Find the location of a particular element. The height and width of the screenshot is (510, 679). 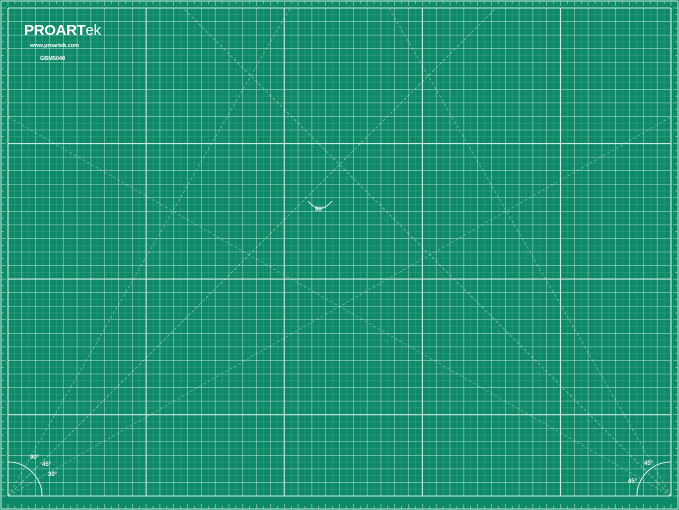

center-angle-label: 90° is located at coordinates (320, 210).